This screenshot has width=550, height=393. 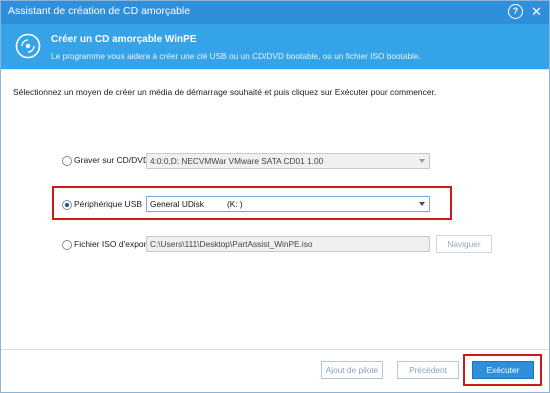 I want to click on add-driver-button: Ajout de pilote, so click(x=352, y=370).